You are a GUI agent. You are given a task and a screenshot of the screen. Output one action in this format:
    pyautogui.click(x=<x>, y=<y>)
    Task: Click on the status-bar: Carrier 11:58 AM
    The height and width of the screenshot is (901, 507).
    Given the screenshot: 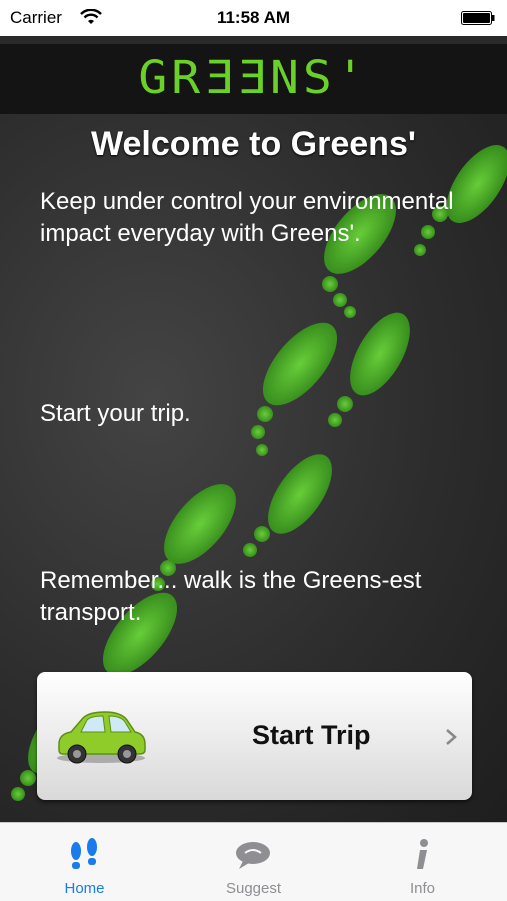 What is the action you would take?
    pyautogui.click(x=253, y=18)
    